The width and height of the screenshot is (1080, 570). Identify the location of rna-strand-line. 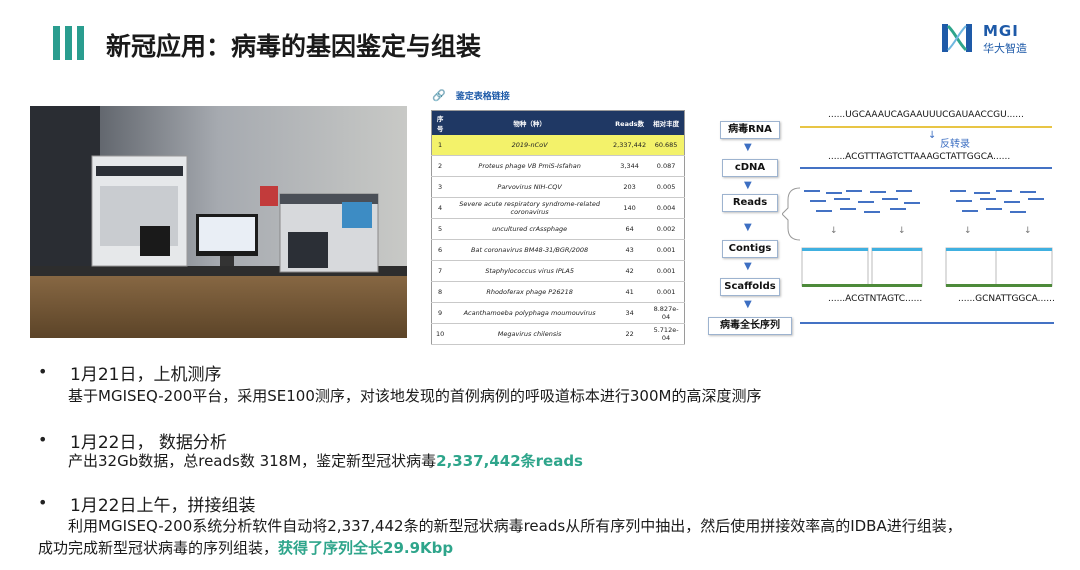
(926, 127).